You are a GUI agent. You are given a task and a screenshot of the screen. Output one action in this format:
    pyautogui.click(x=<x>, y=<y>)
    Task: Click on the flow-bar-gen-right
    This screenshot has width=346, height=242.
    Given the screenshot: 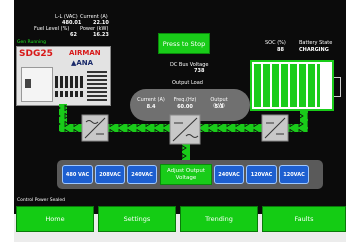 What is the action you would take?
    pyautogui.click(x=70, y=128)
    